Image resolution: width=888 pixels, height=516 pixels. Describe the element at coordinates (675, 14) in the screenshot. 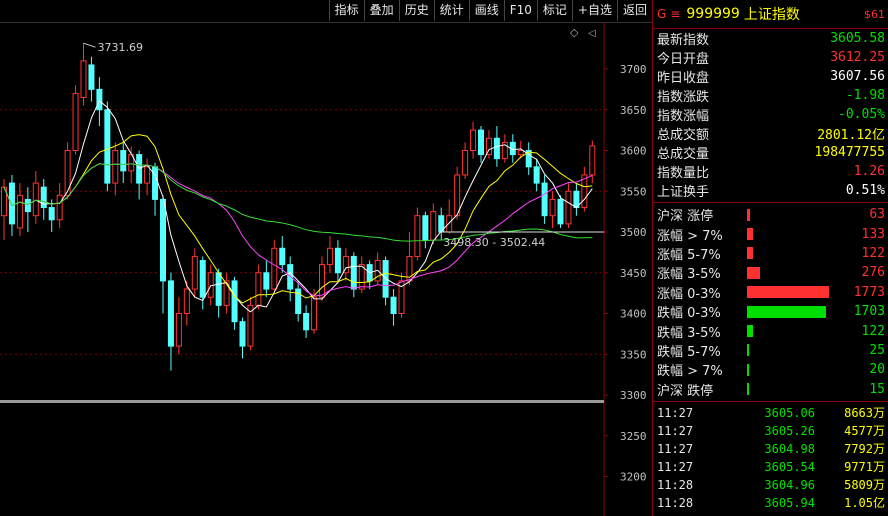

I see `menu-icon: ≡` at that location.